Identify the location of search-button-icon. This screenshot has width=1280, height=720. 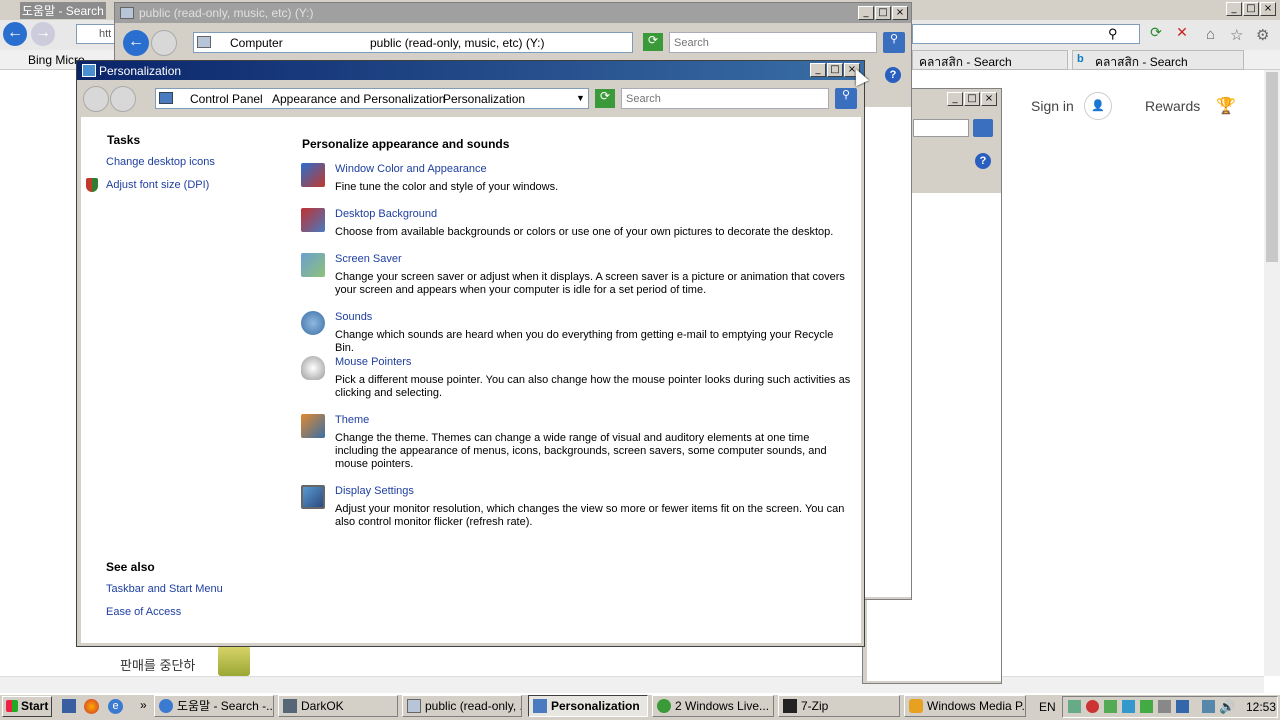
(983, 128).